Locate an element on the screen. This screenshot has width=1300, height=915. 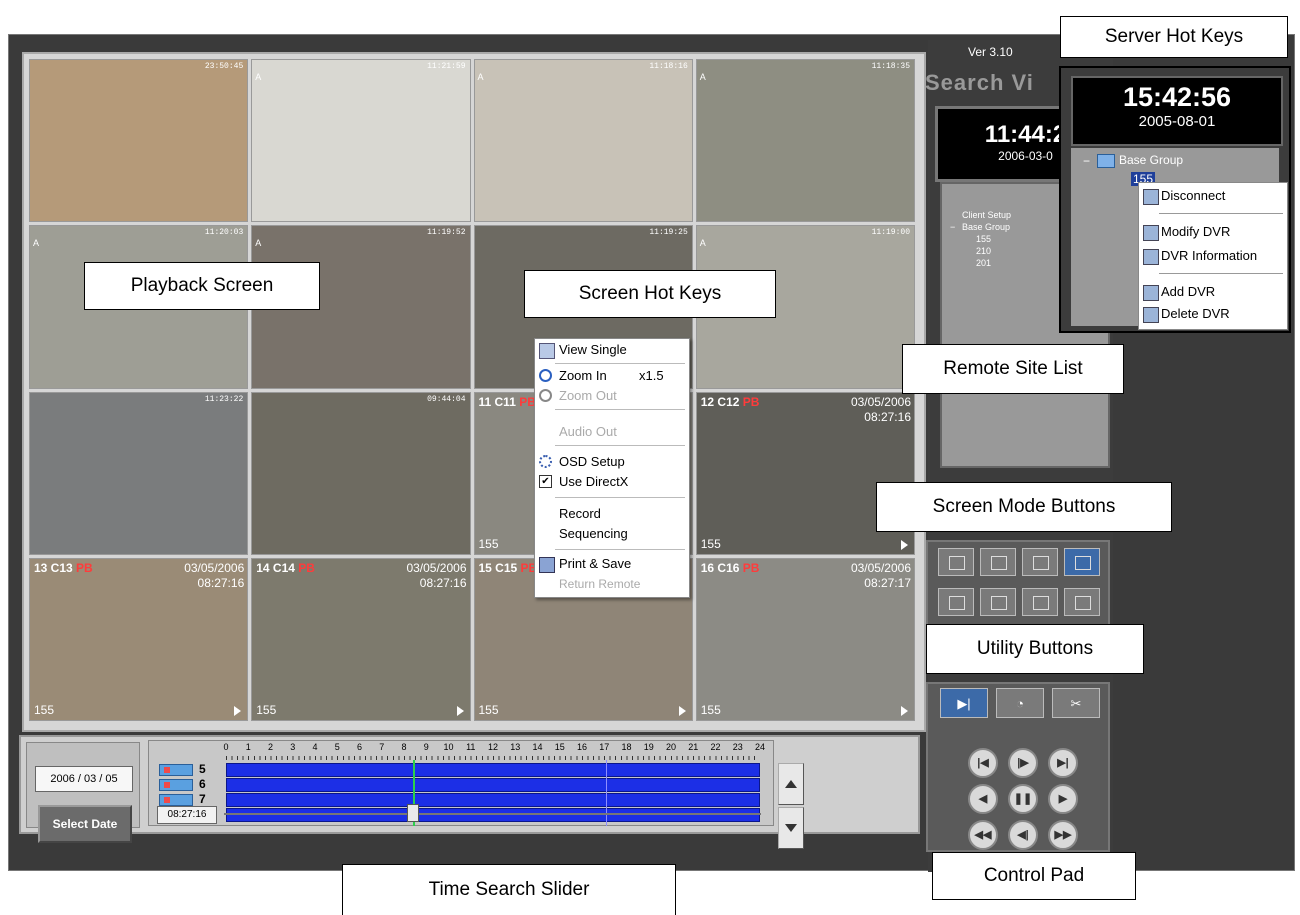
layout-1-icon is located at coordinates (957, 563).